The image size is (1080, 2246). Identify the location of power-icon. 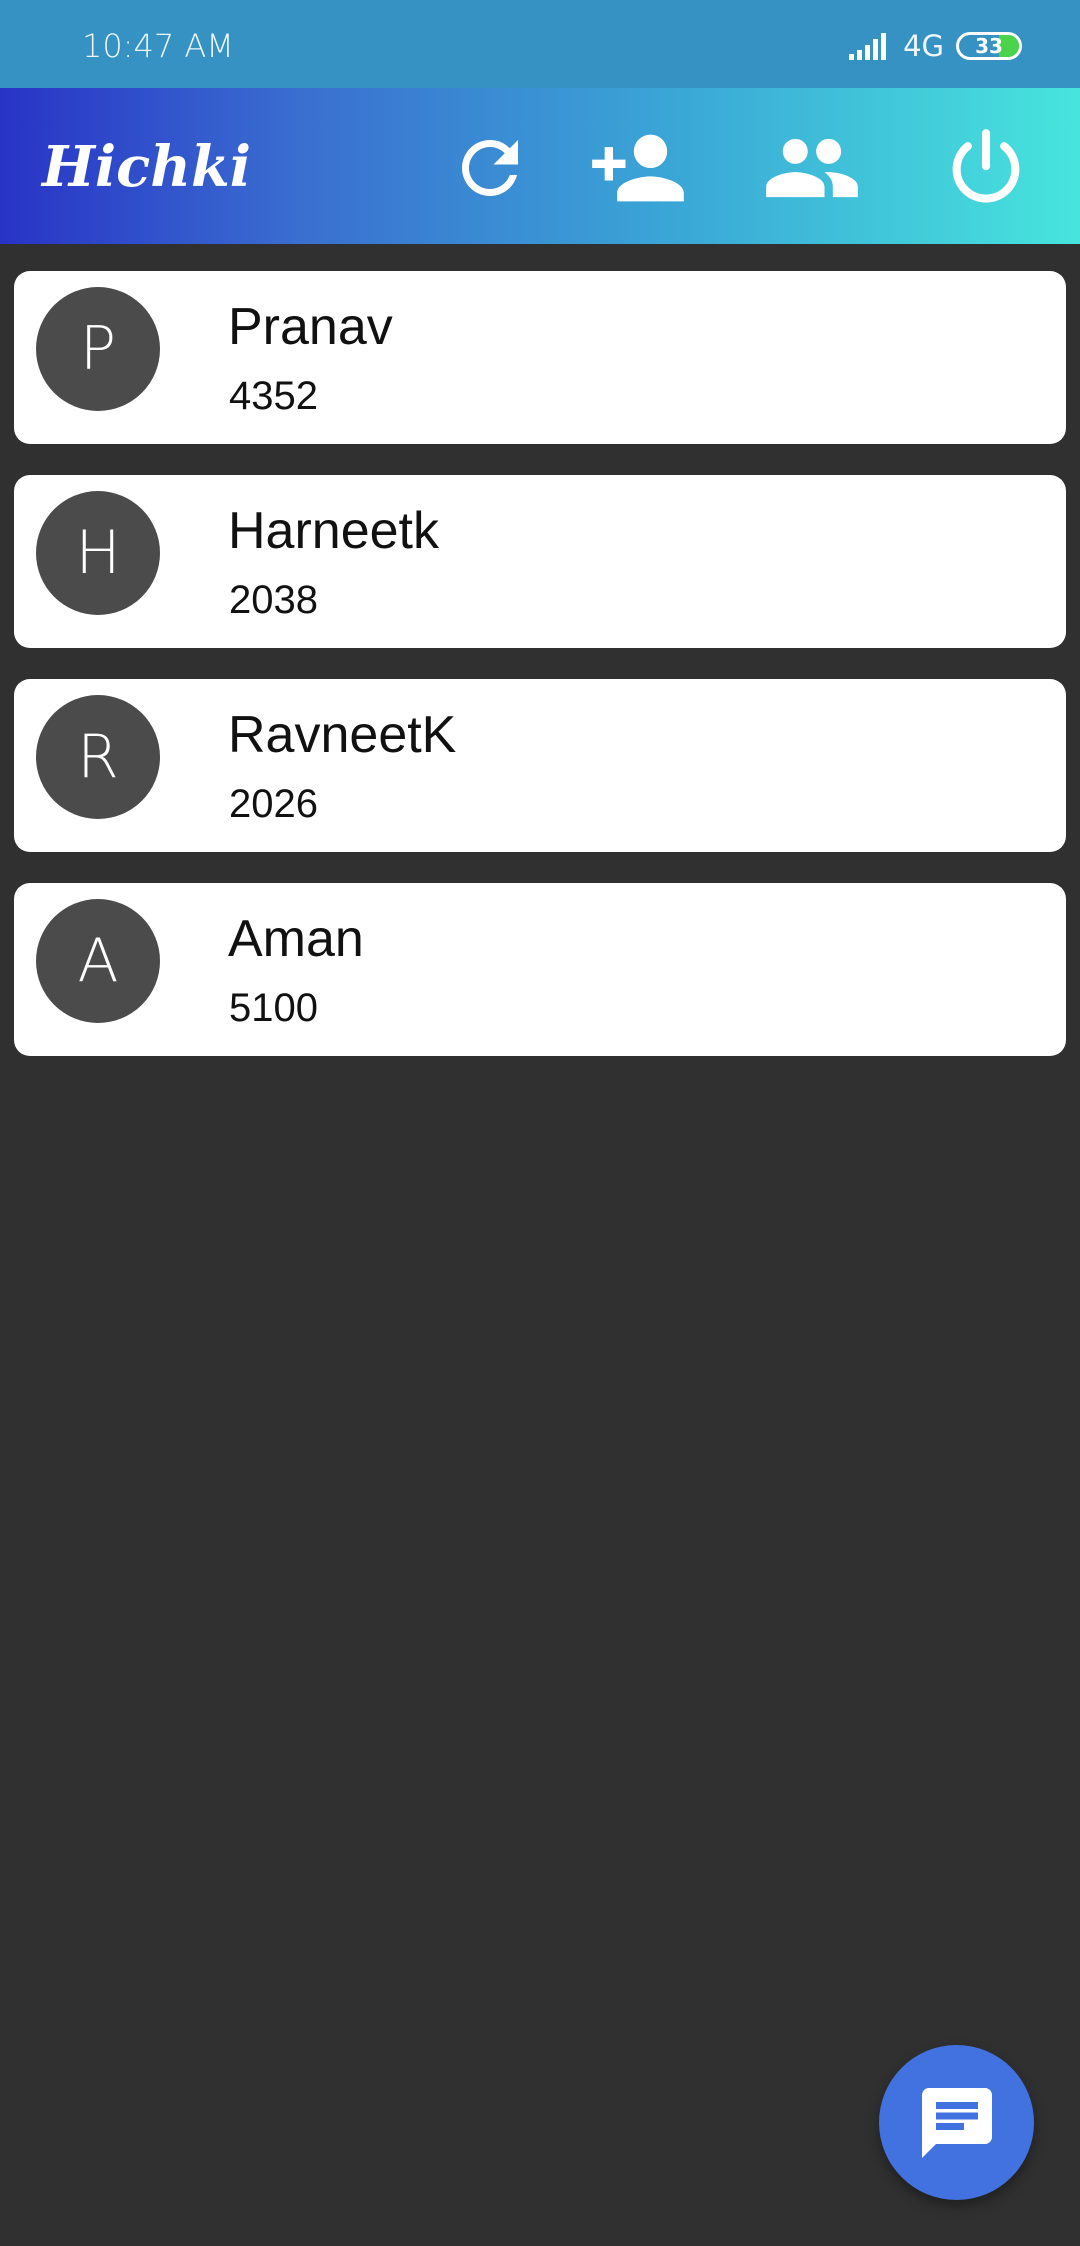
(986, 166).